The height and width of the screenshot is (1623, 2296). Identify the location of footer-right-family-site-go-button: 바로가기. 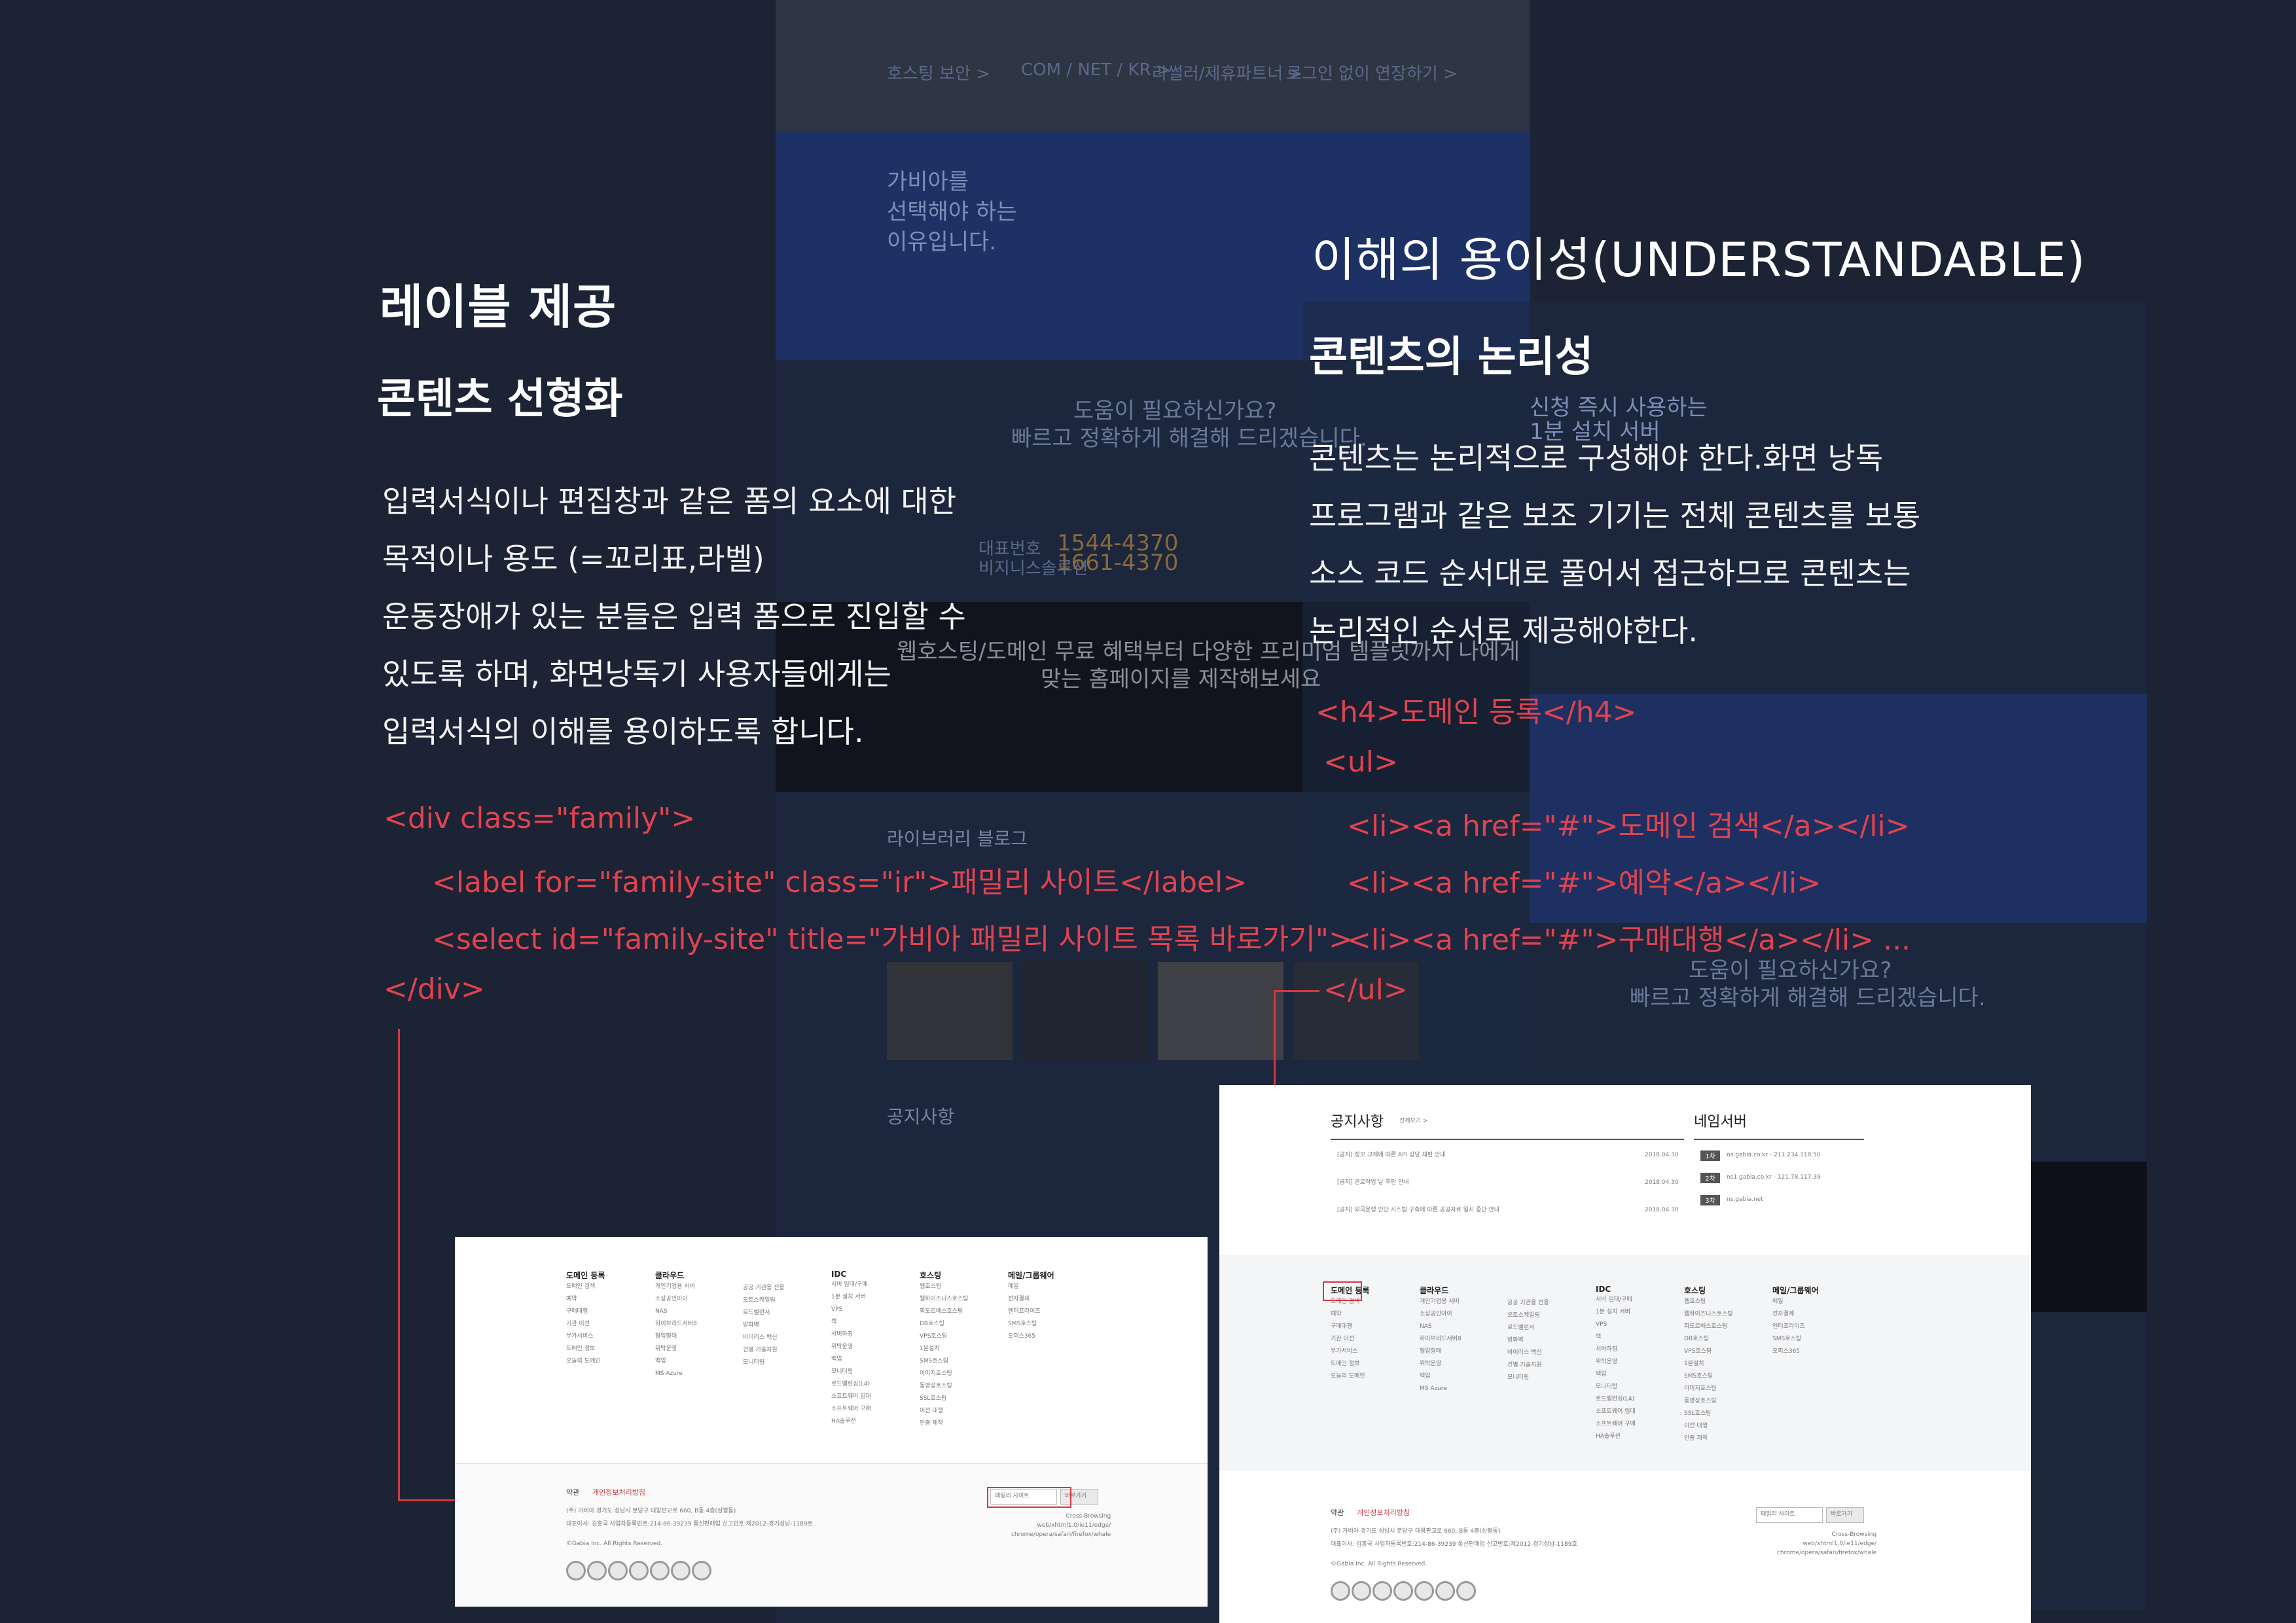
(1845, 1515).